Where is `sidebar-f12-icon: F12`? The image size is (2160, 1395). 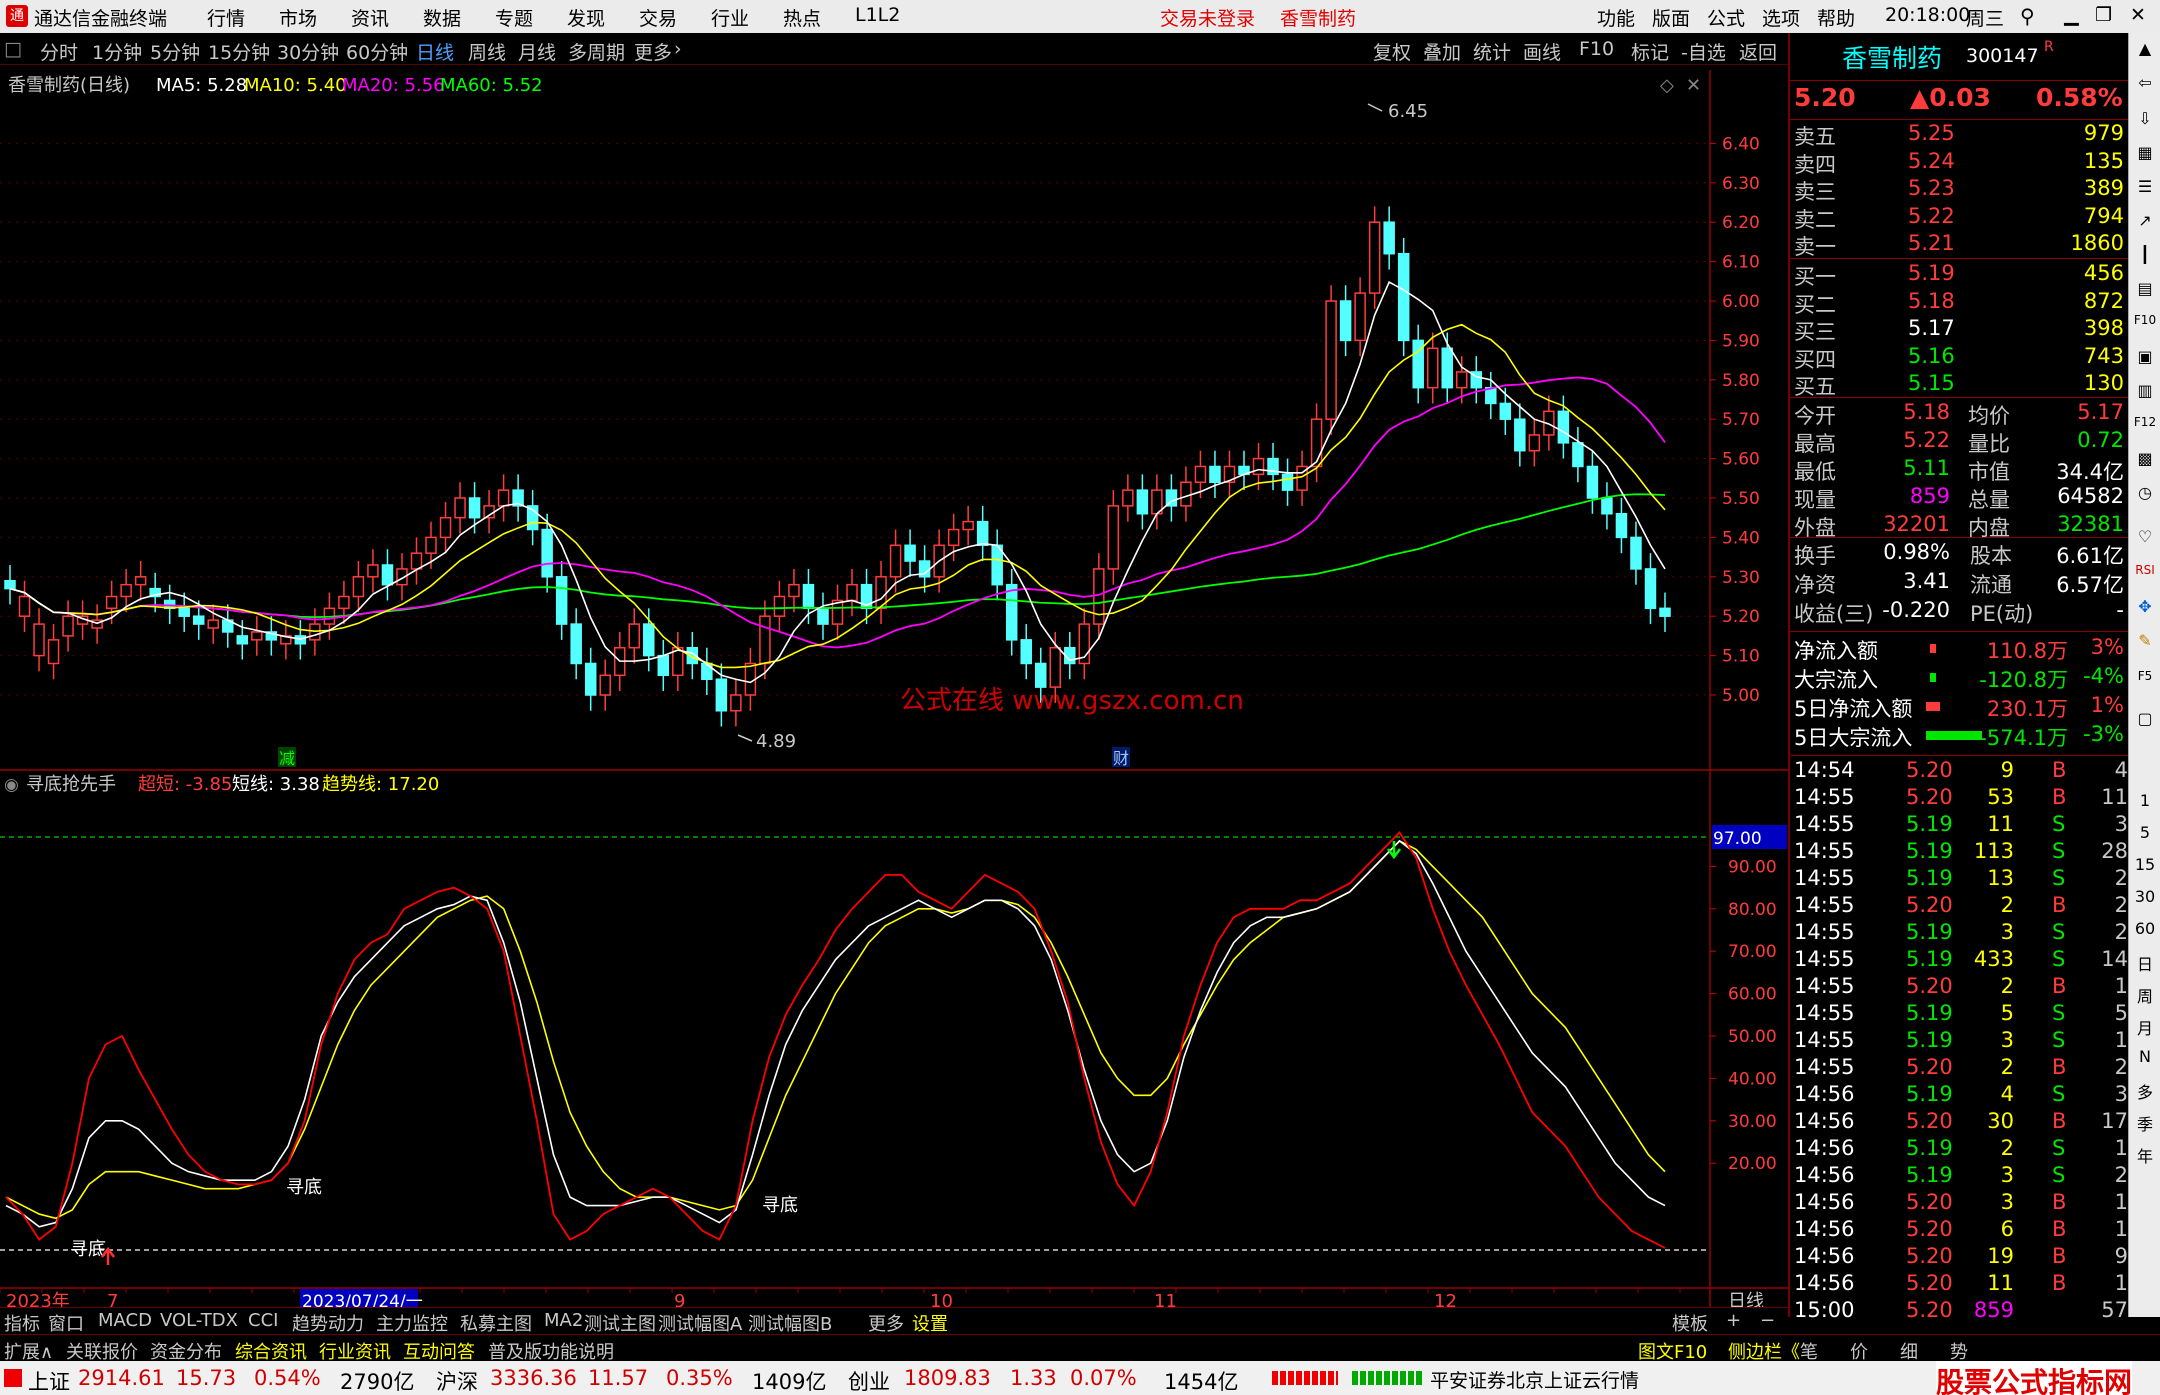 sidebar-f12-icon: F12 is located at coordinates (2145, 422).